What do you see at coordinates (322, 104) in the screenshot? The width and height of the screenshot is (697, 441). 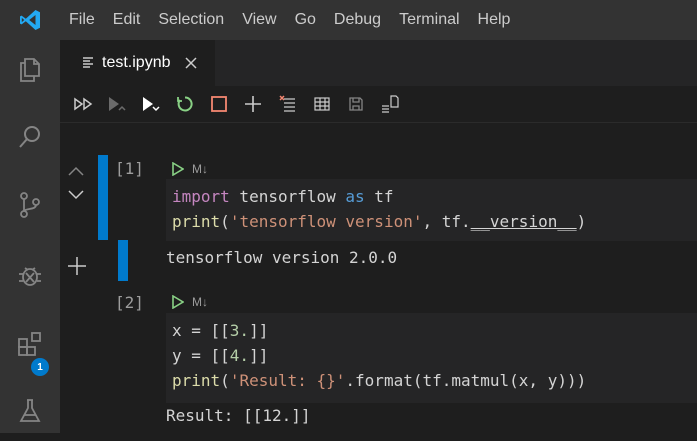 I see `variables-icon` at bounding box center [322, 104].